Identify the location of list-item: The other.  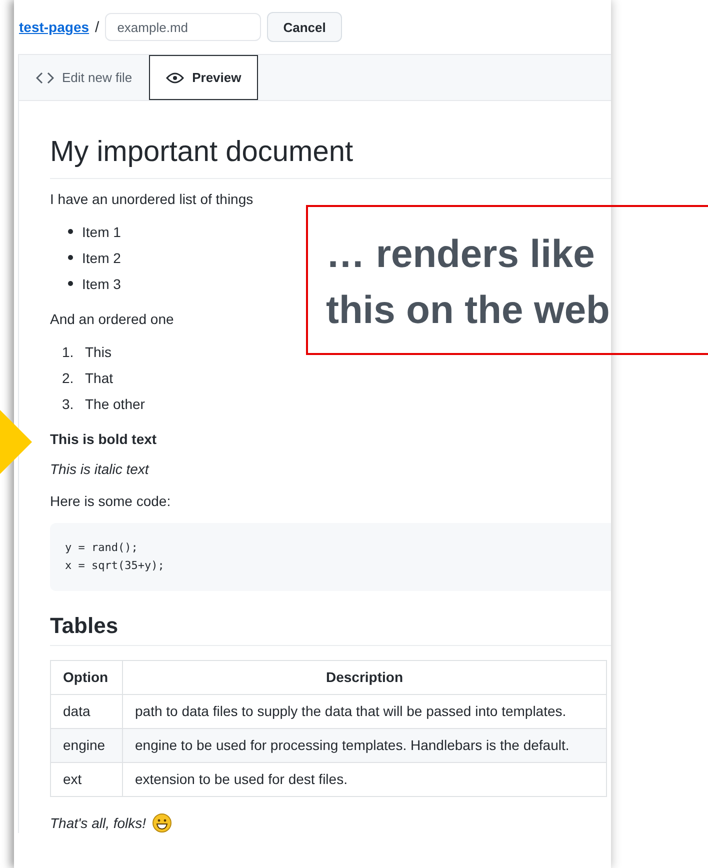
(115, 404).